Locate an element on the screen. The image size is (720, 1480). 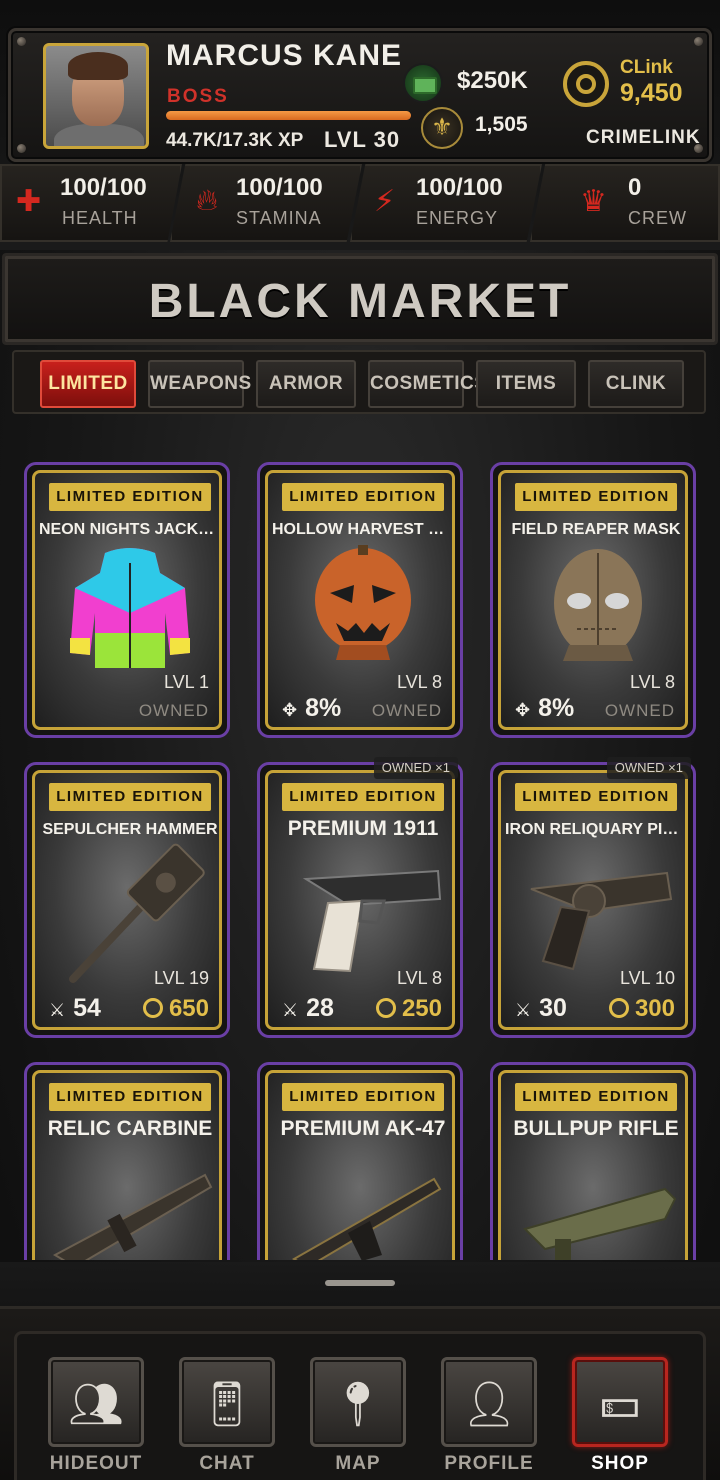
nav-button: 💵︎ is located at coordinates (620, 1402).